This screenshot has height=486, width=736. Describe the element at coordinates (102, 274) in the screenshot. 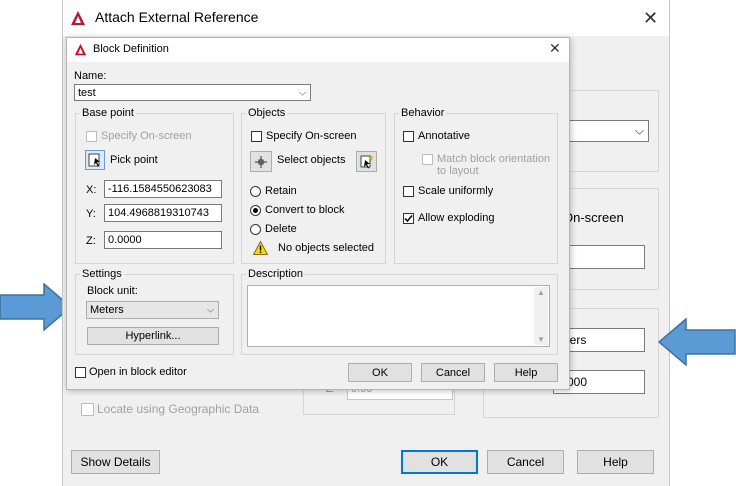

I see `settings-title: Settings` at that location.